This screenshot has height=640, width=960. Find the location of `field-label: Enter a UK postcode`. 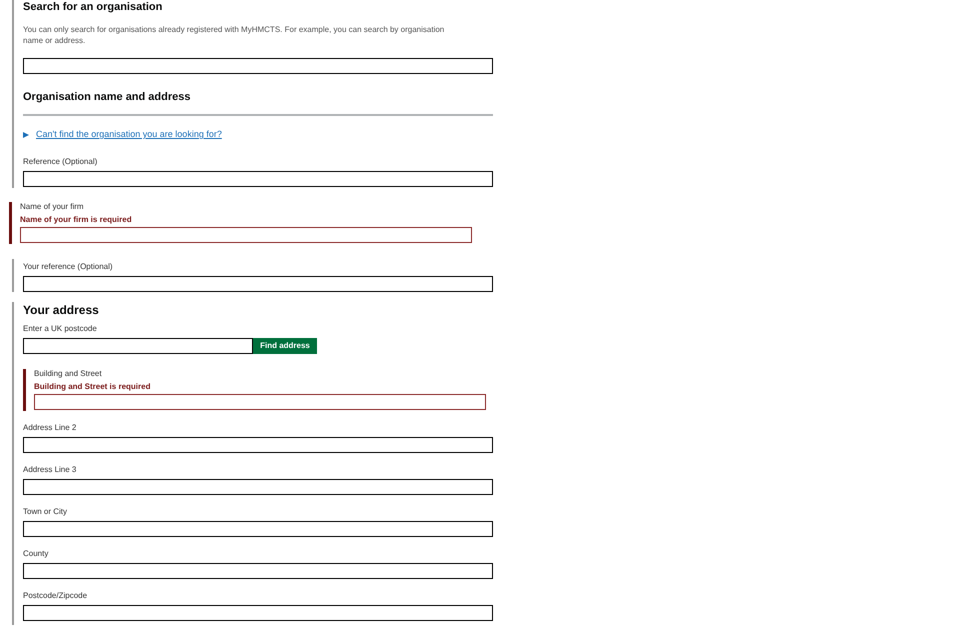

field-label: Enter a UK postcode is located at coordinates (60, 329).